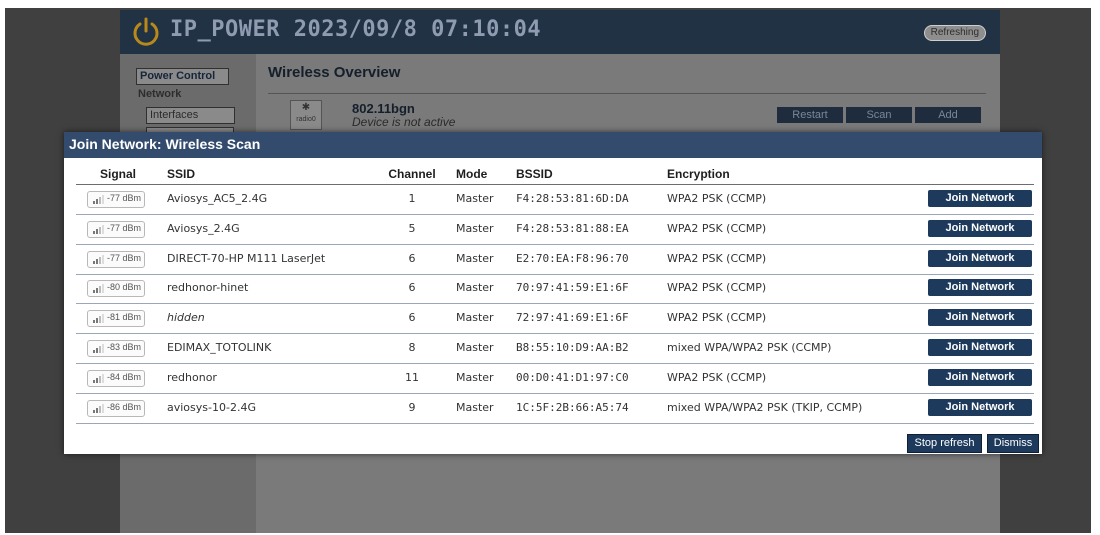  I want to click on bssid-cell: E2:70:EA:F8:96:70, so click(572, 258).